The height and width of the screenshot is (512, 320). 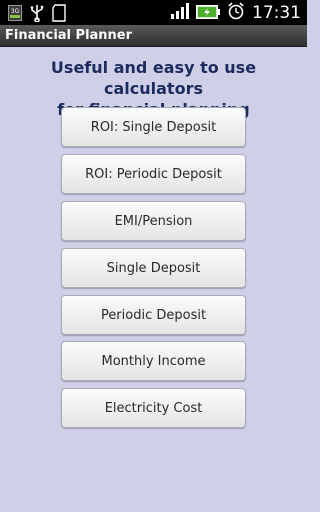 I want to click on status-notifications: 3G, so click(x=37, y=15).